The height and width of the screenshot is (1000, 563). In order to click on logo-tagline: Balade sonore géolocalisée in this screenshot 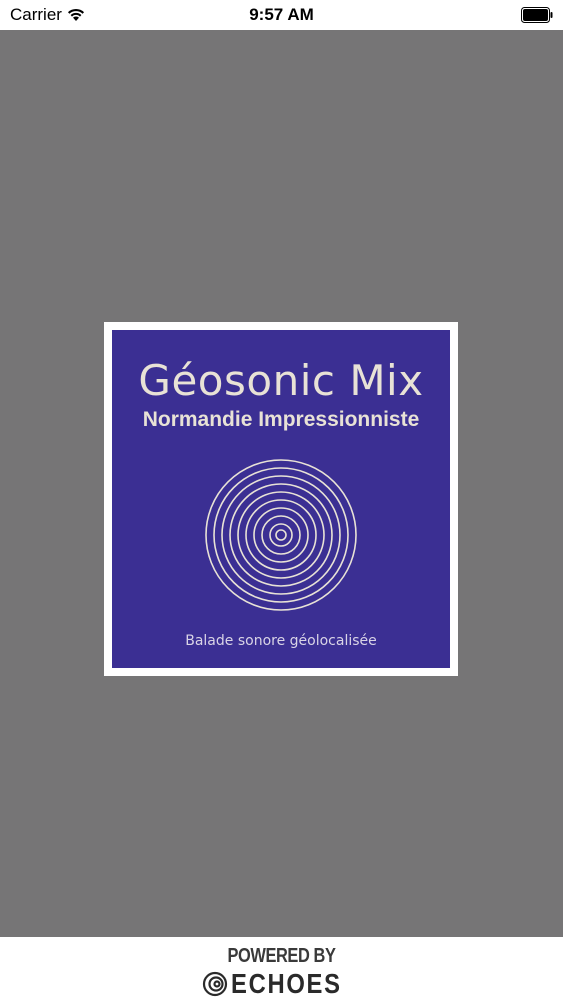, I will do `click(281, 641)`.